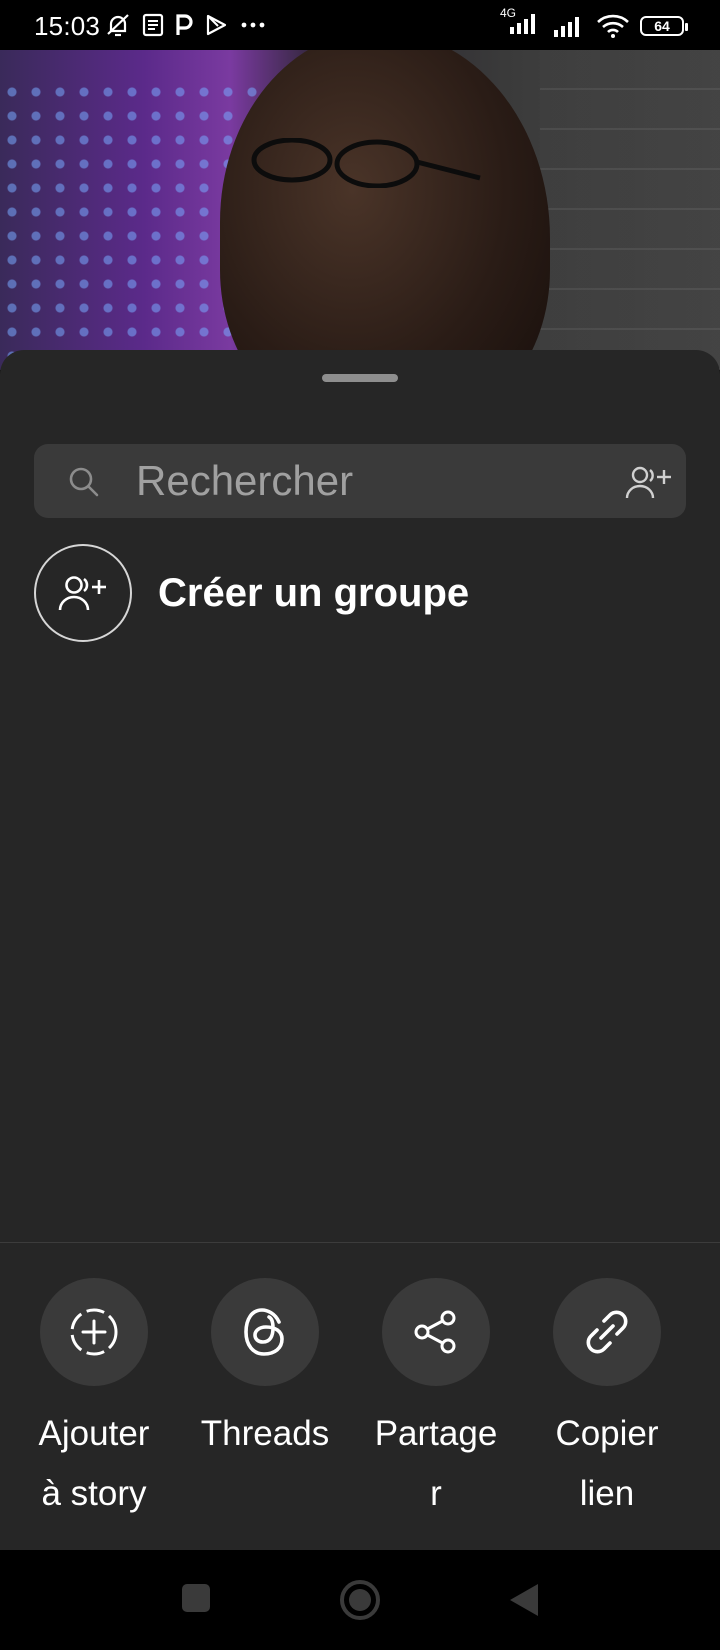  I want to click on play-store-icon, so click(216, 25).